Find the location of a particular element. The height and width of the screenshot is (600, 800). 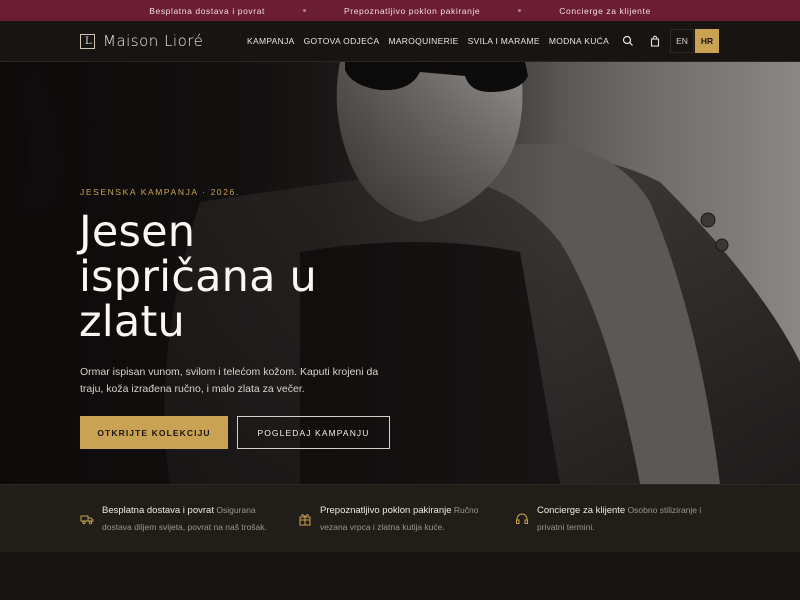

headset-icon is located at coordinates (522, 518).